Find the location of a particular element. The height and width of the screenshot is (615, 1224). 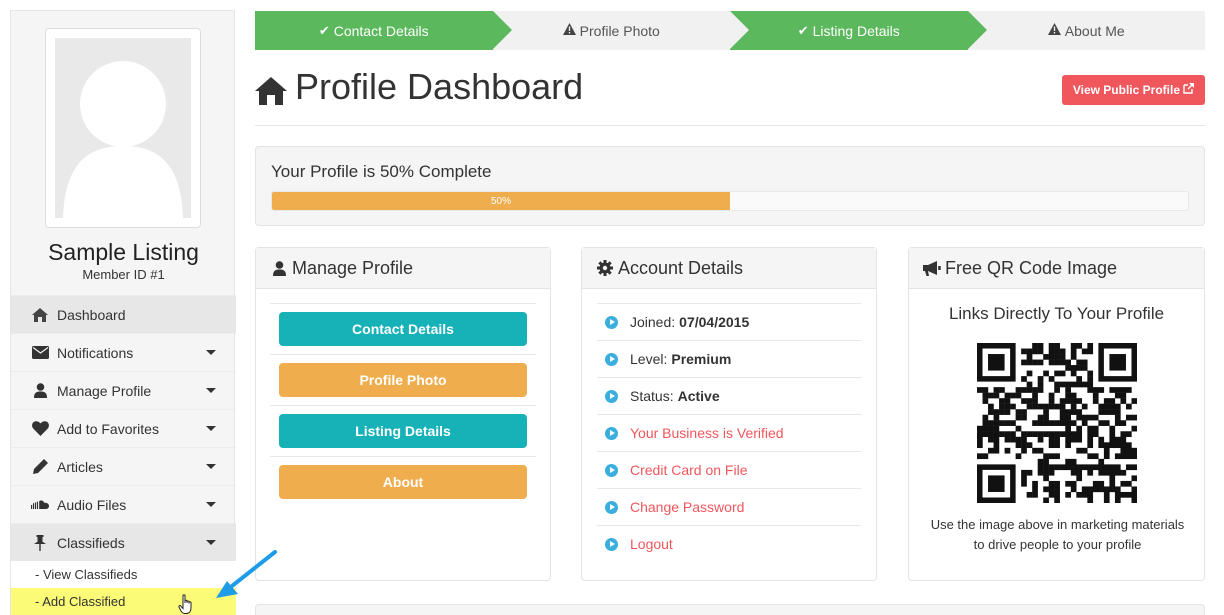

warning-icon is located at coordinates (1054, 30).